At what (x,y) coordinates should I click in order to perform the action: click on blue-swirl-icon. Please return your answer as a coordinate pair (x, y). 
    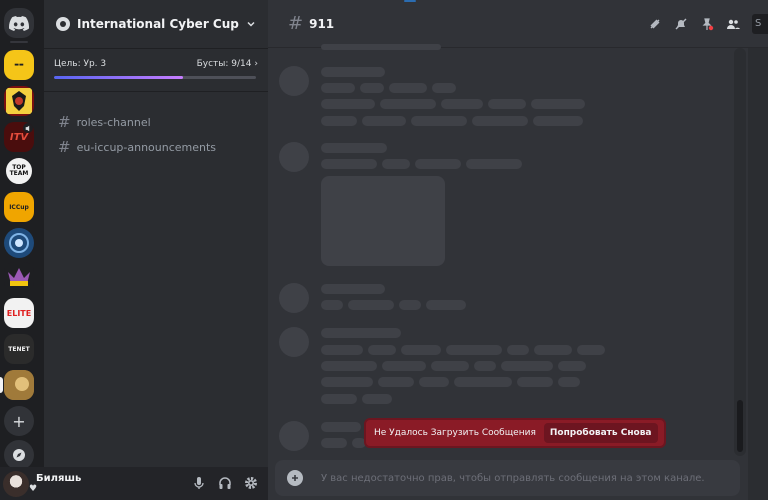
    Looking at the image, I should click on (19, 243).